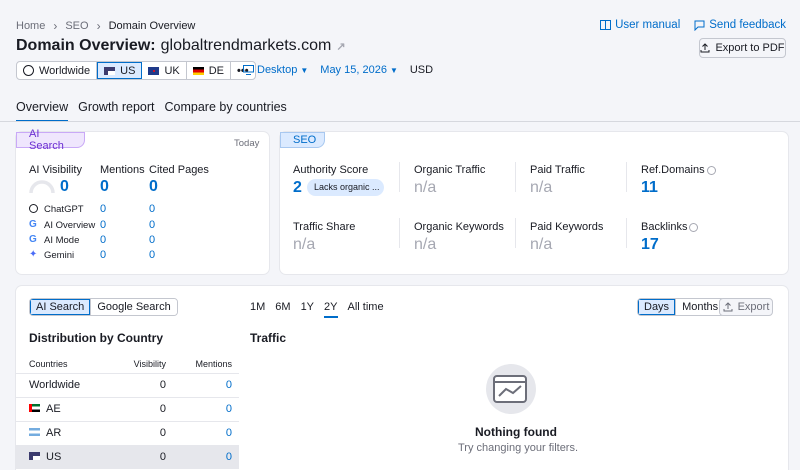 This screenshot has height=470, width=800. I want to click on ai-visibility-value: 0, so click(64, 187).